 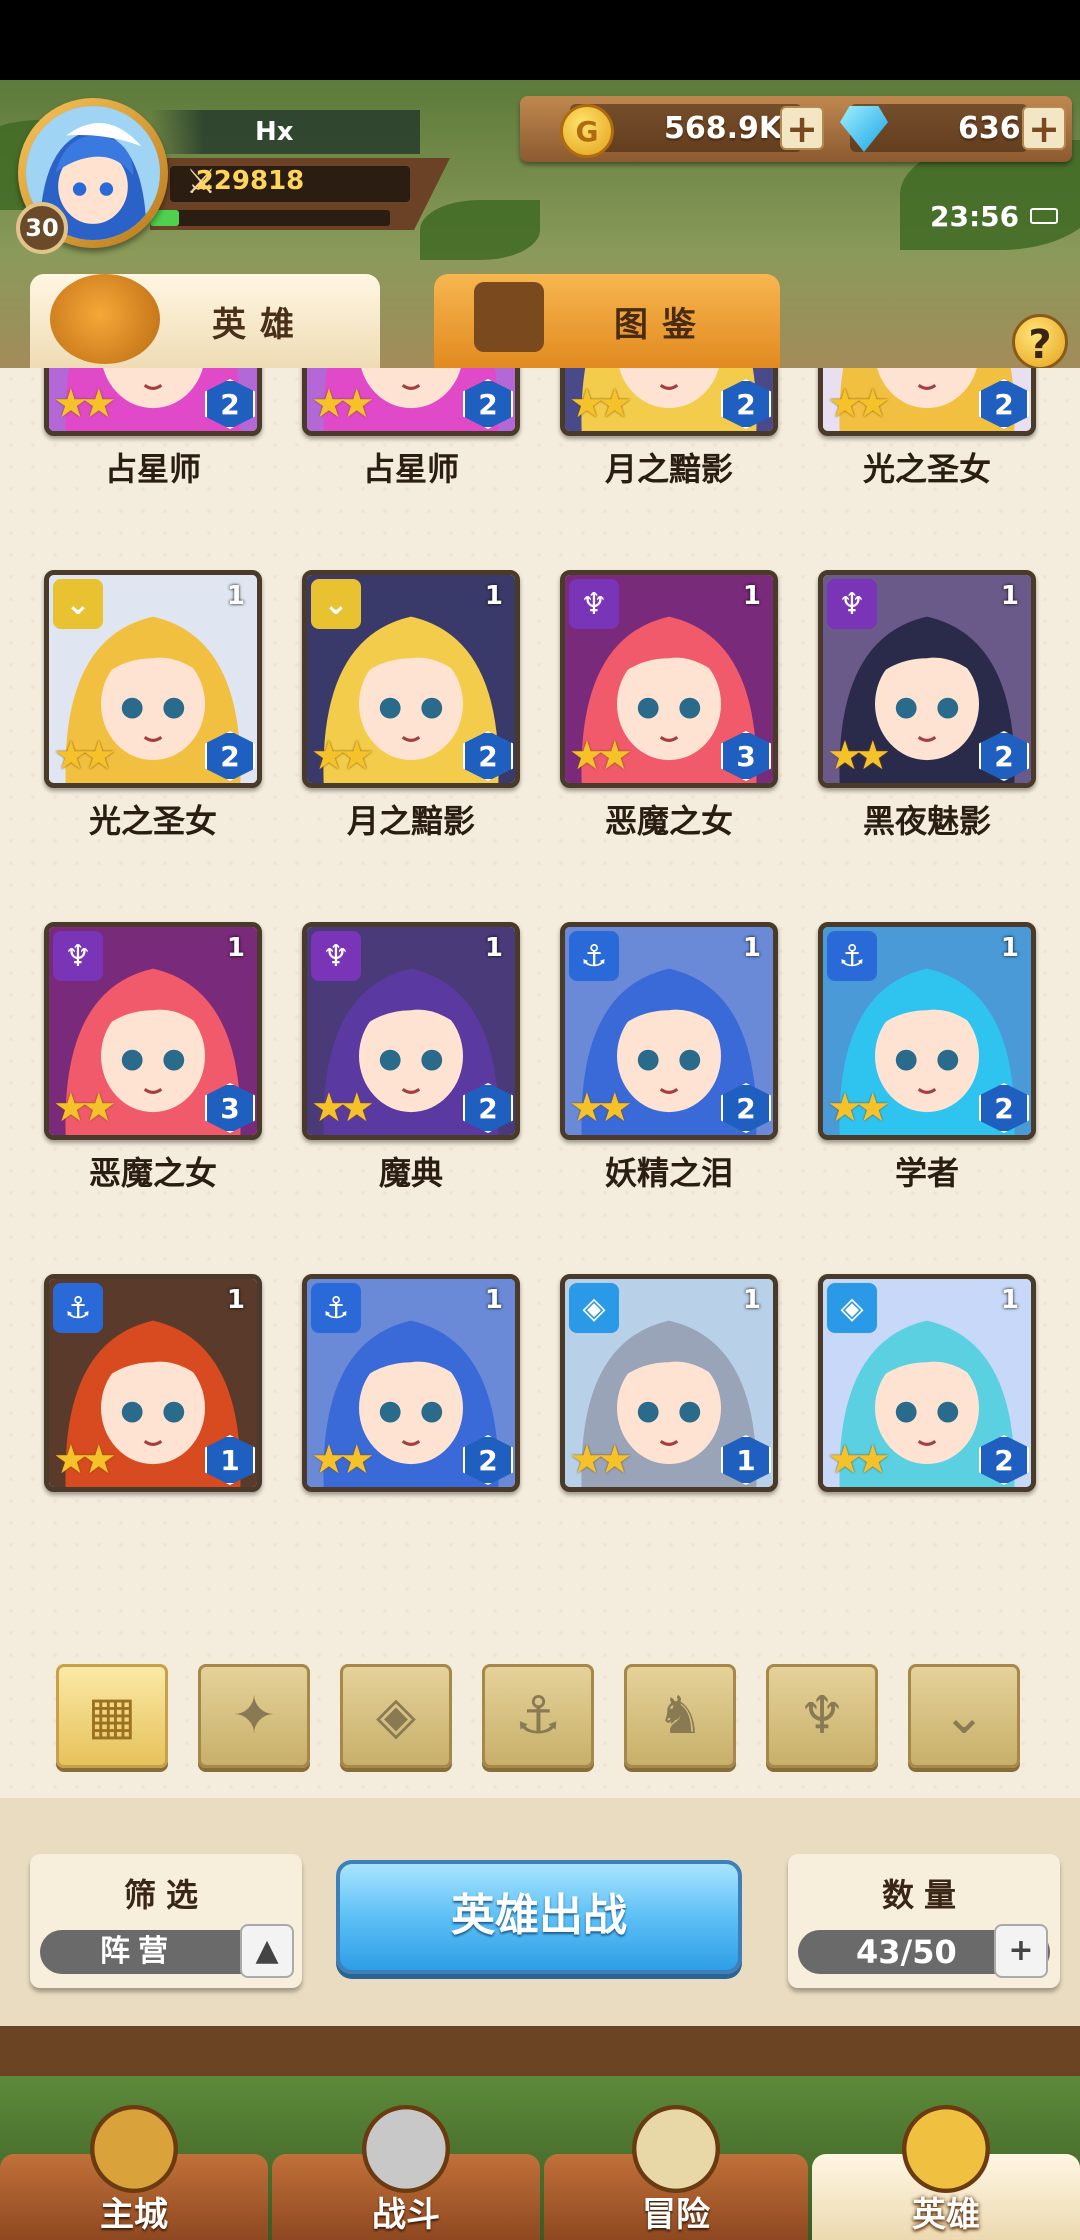 I want to click on tab-heroes: 英雄, so click(x=205, y=321).